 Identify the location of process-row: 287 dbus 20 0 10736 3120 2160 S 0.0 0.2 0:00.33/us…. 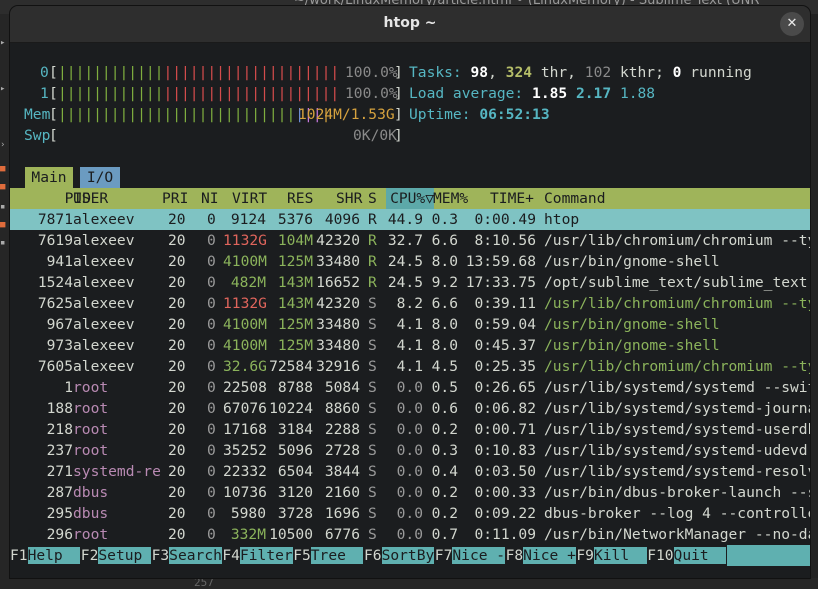
(410, 492).